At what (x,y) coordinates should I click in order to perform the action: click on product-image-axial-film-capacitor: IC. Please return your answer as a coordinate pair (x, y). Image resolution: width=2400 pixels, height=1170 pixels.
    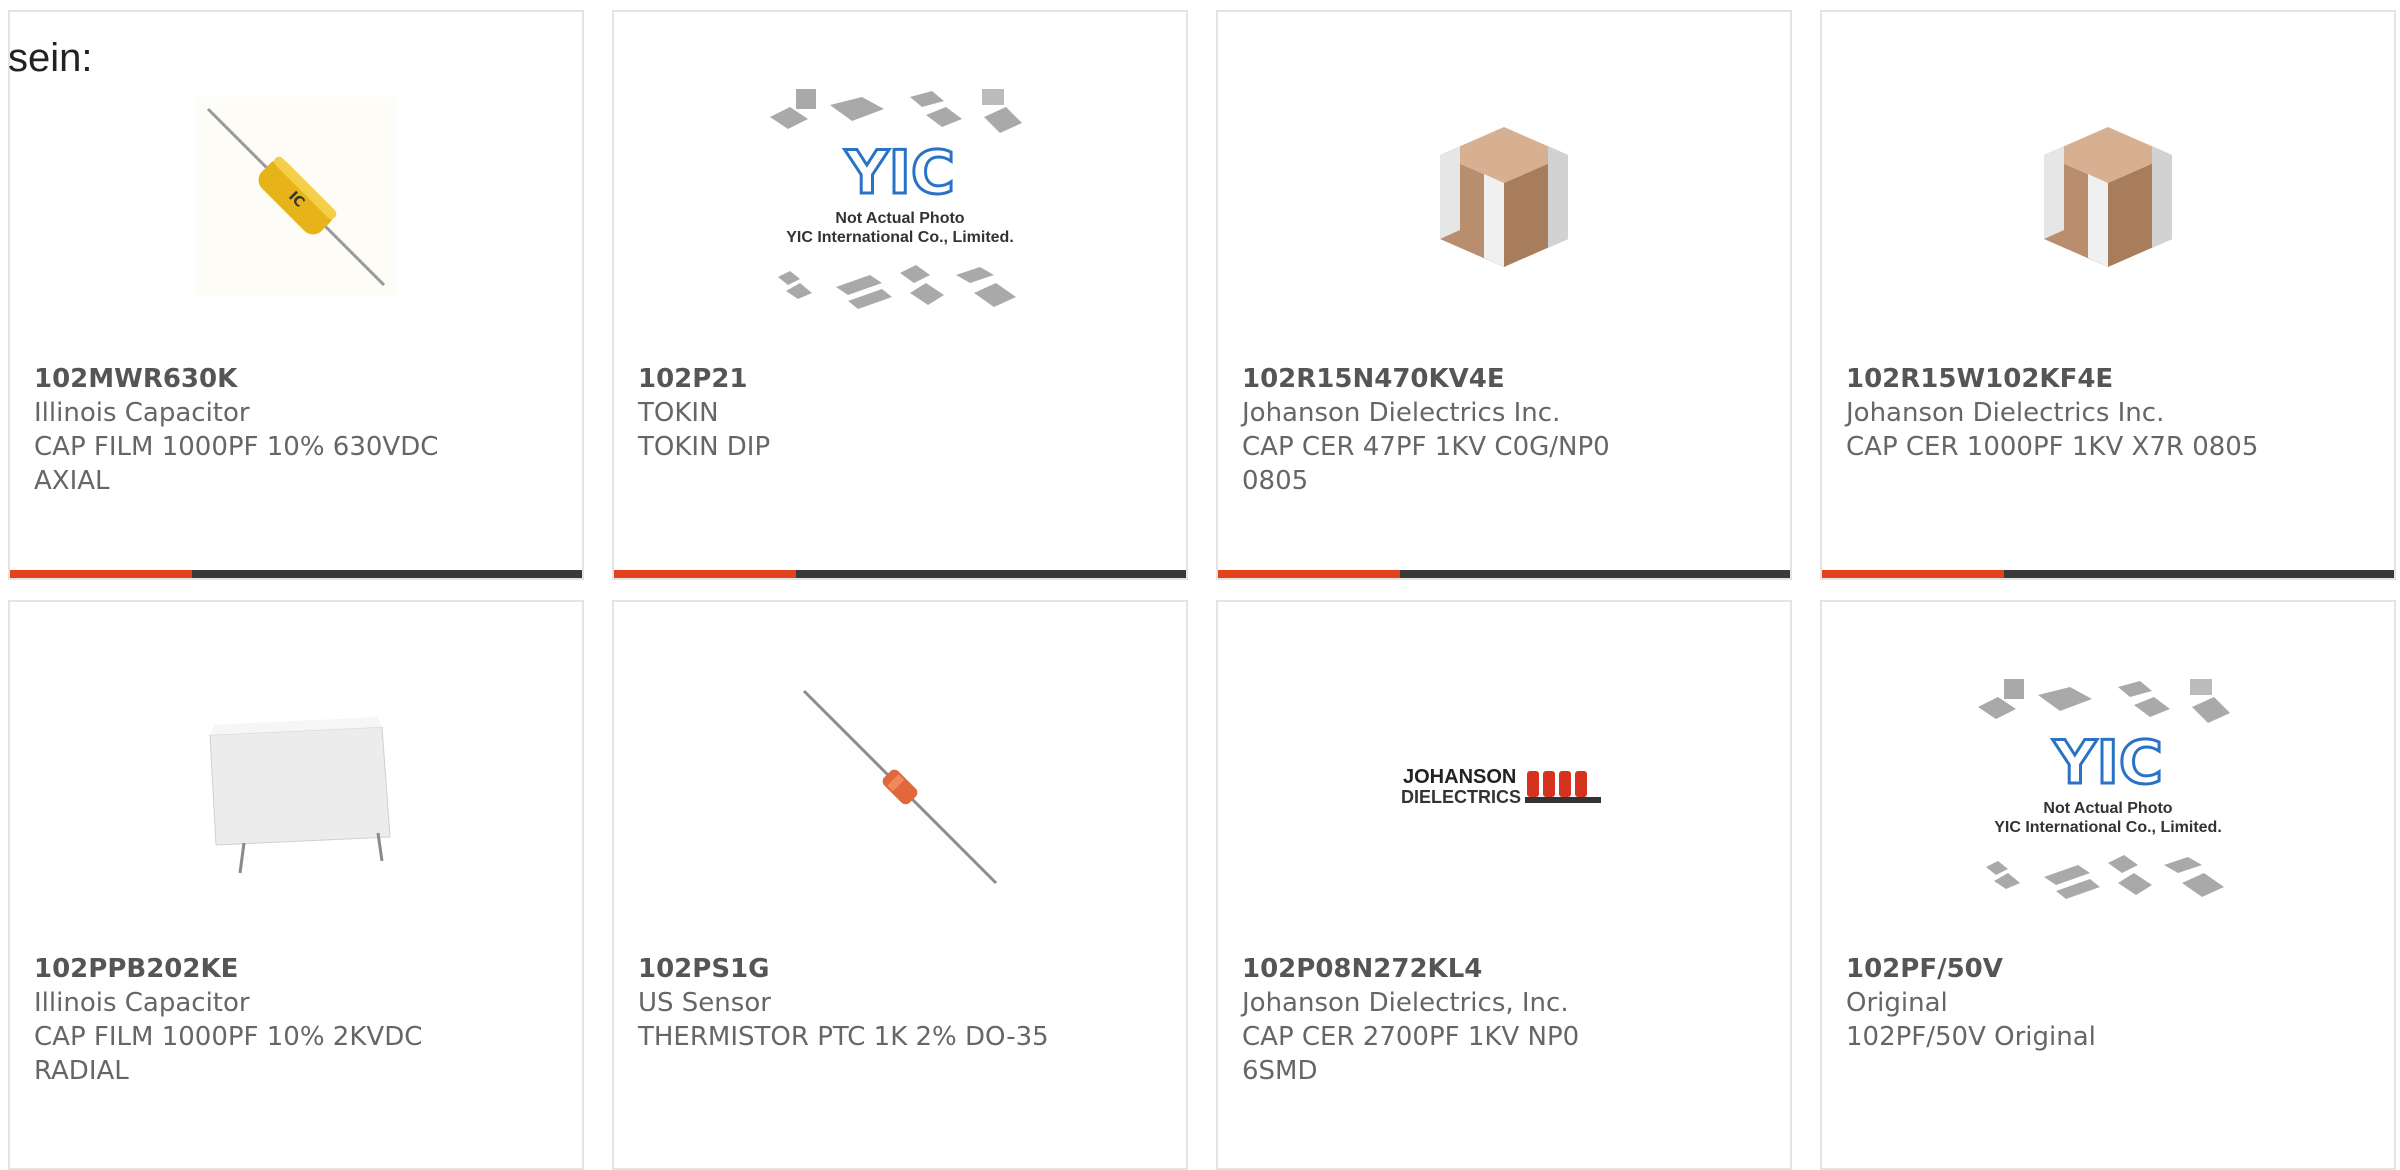
    Looking at the image, I should click on (296, 197).